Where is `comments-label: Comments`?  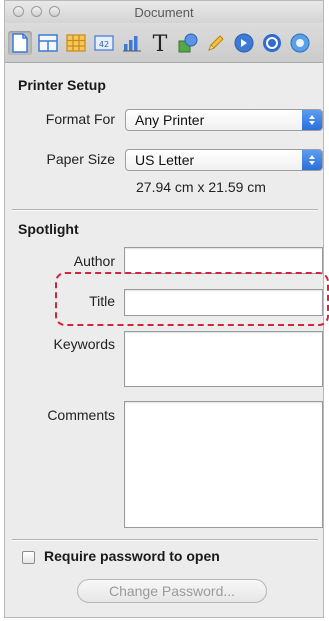
comments-label: Comments is located at coordinates (81, 415).